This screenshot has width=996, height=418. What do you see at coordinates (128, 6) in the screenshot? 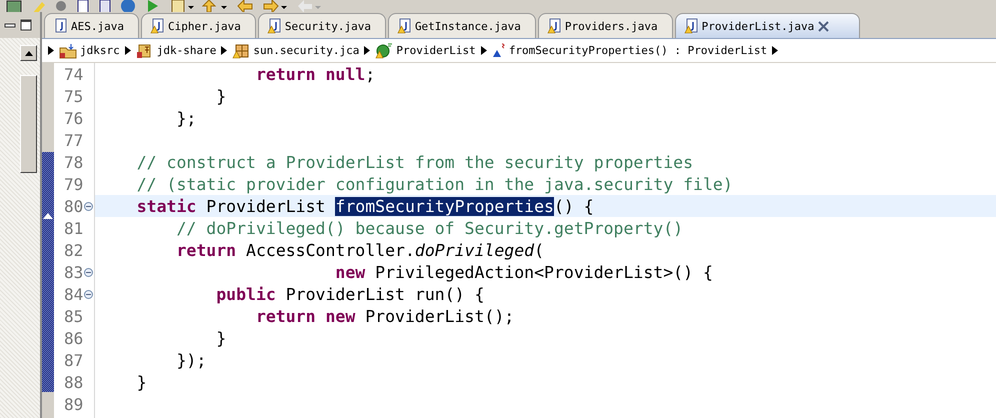
I see `globe-icon` at bounding box center [128, 6].